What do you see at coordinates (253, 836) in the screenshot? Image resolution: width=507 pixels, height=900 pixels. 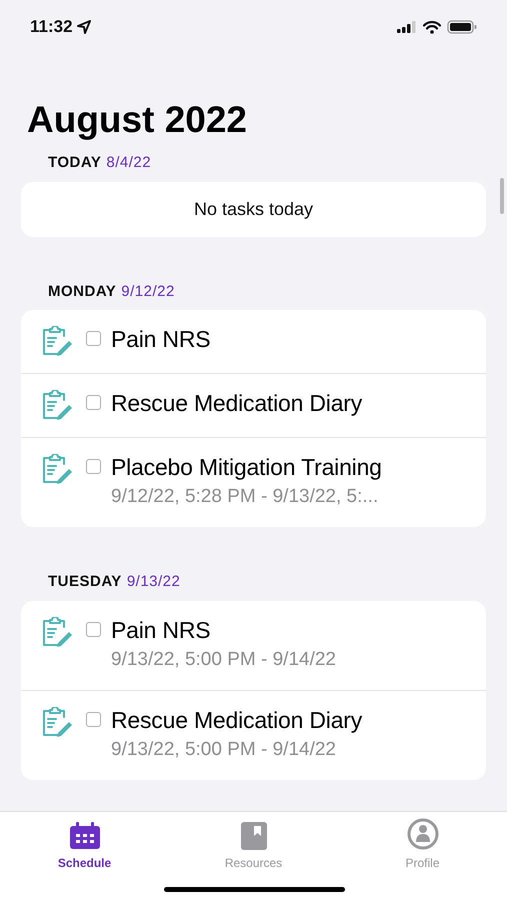 I see `book-icon` at bounding box center [253, 836].